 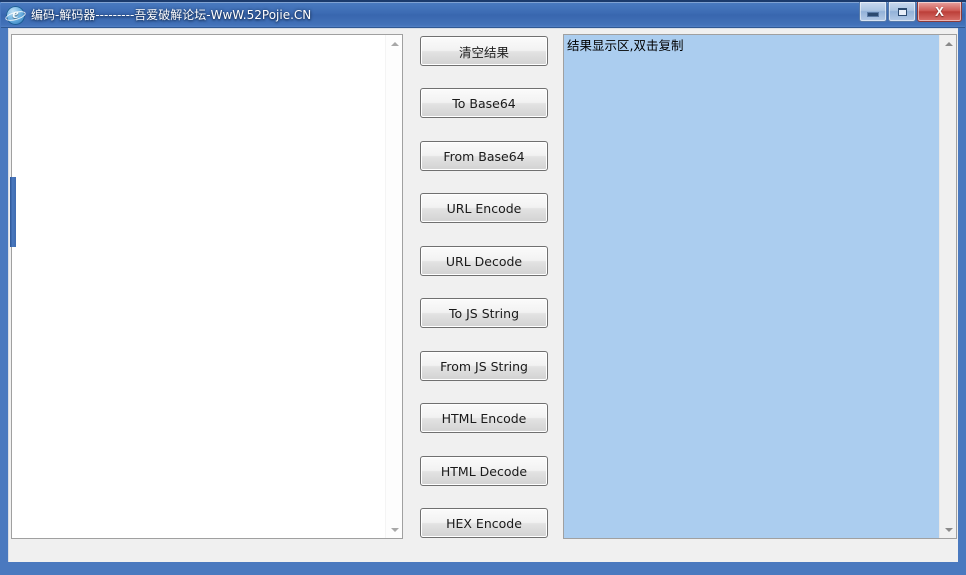 I want to click on html-encode-button: HTML Encode, so click(x=484, y=418).